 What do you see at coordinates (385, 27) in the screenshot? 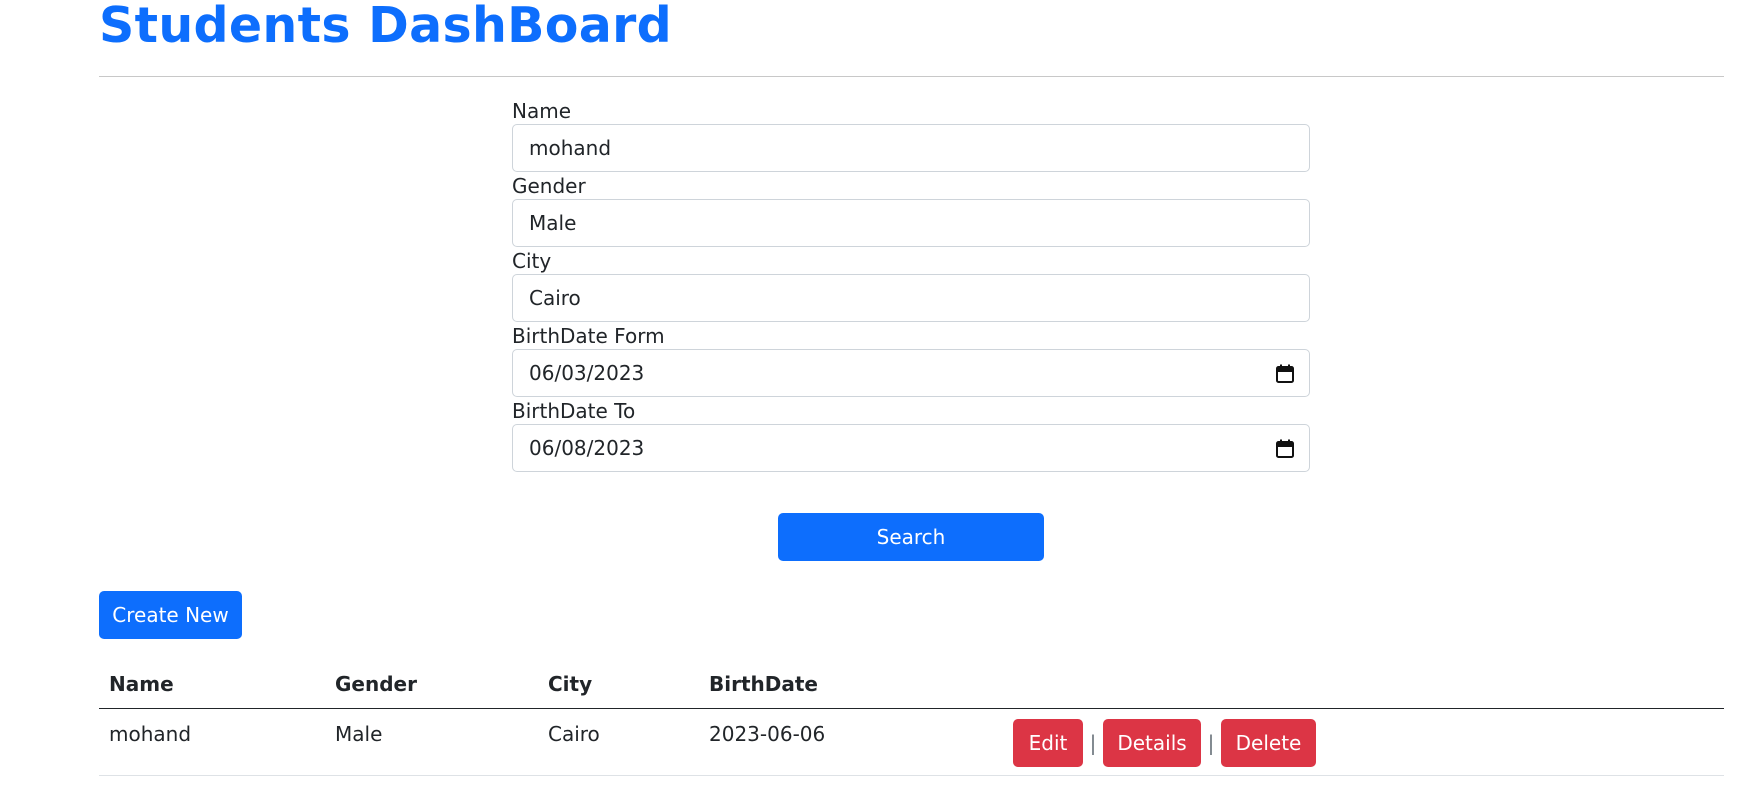
I see `page-title: Students DashBoard` at bounding box center [385, 27].